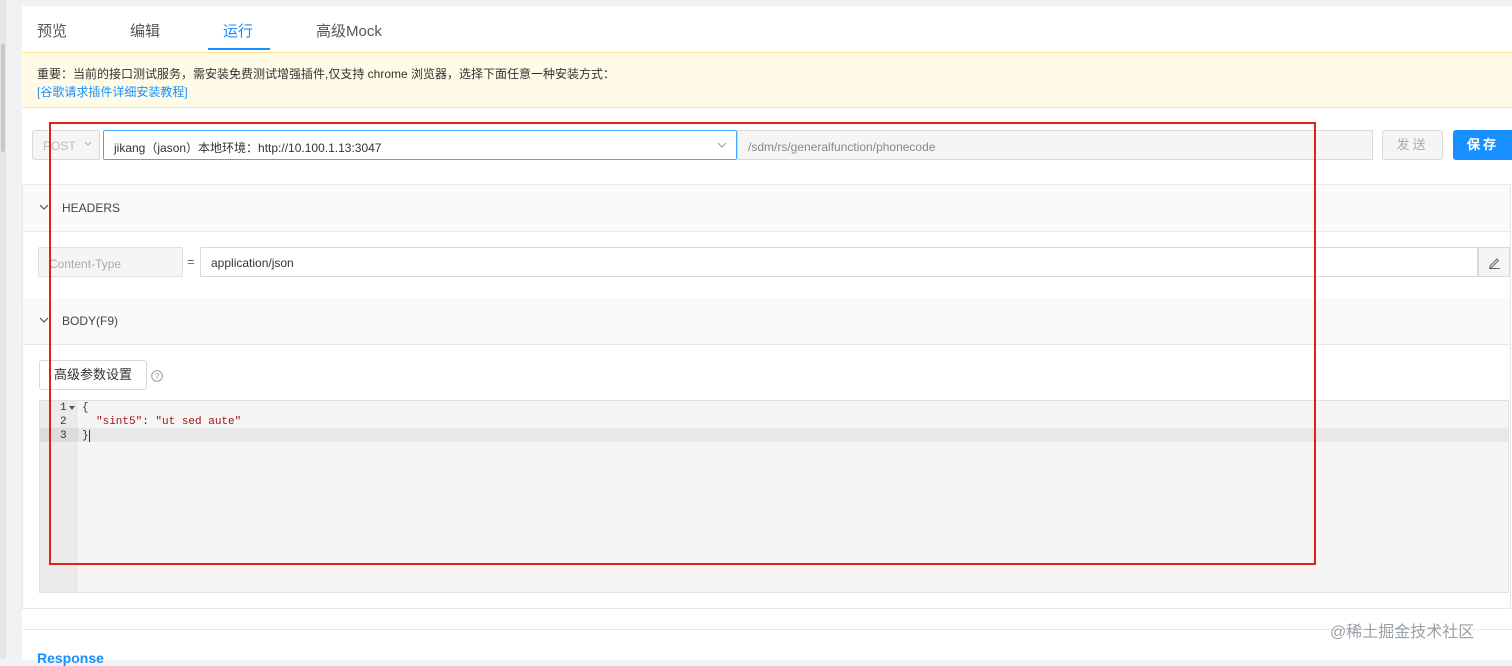 Image resolution: width=1512 pixels, height=666 pixels. What do you see at coordinates (90, 321) in the screenshot?
I see `body-title: BODY(F9)` at bounding box center [90, 321].